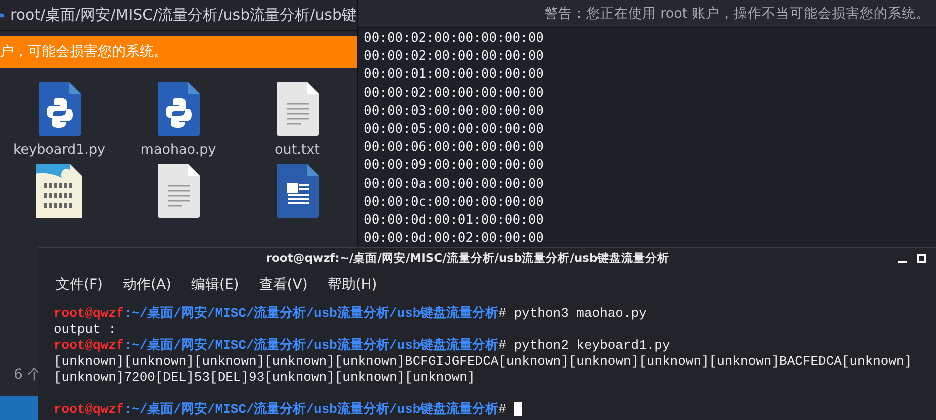 The width and height of the screenshot is (936, 420). I want to click on data-line: 00:00:0a:00:00:00:00:00, so click(455, 185).